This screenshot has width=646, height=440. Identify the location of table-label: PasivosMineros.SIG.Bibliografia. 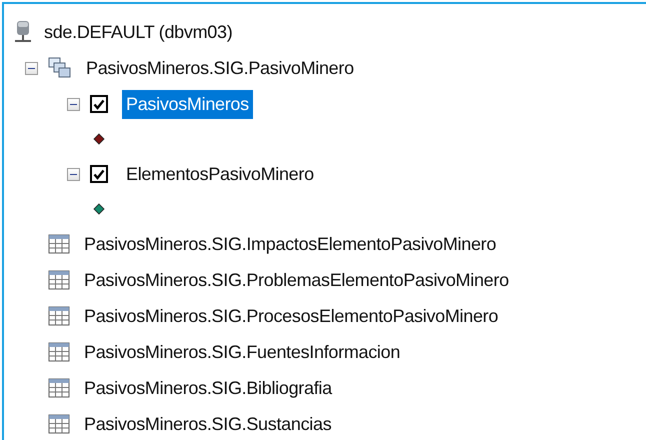
(208, 388).